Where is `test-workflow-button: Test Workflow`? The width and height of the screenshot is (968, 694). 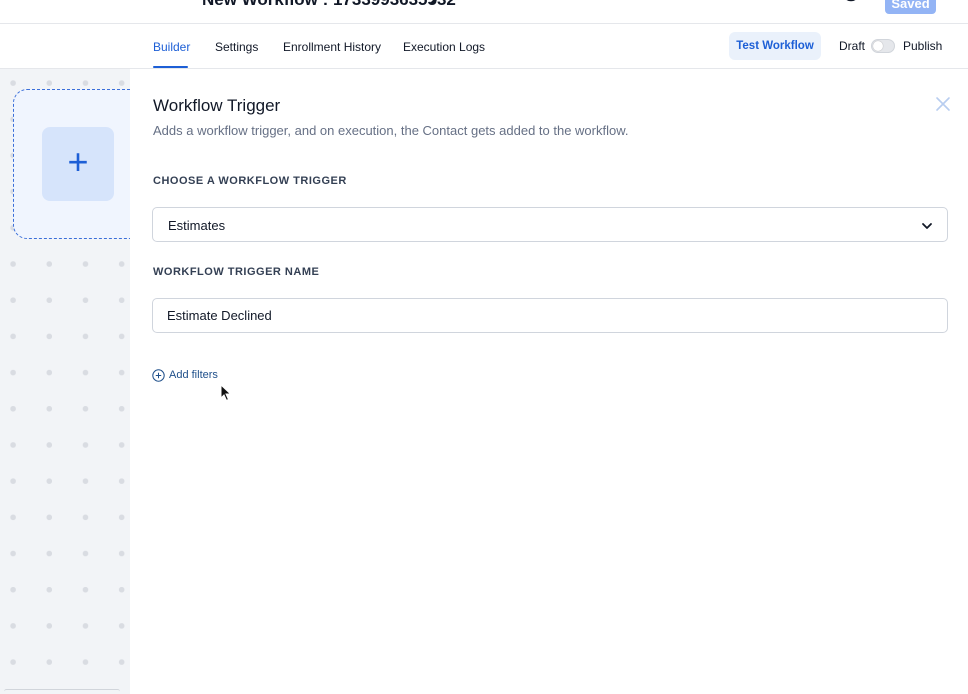
test-workflow-button: Test Workflow is located at coordinates (775, 46).